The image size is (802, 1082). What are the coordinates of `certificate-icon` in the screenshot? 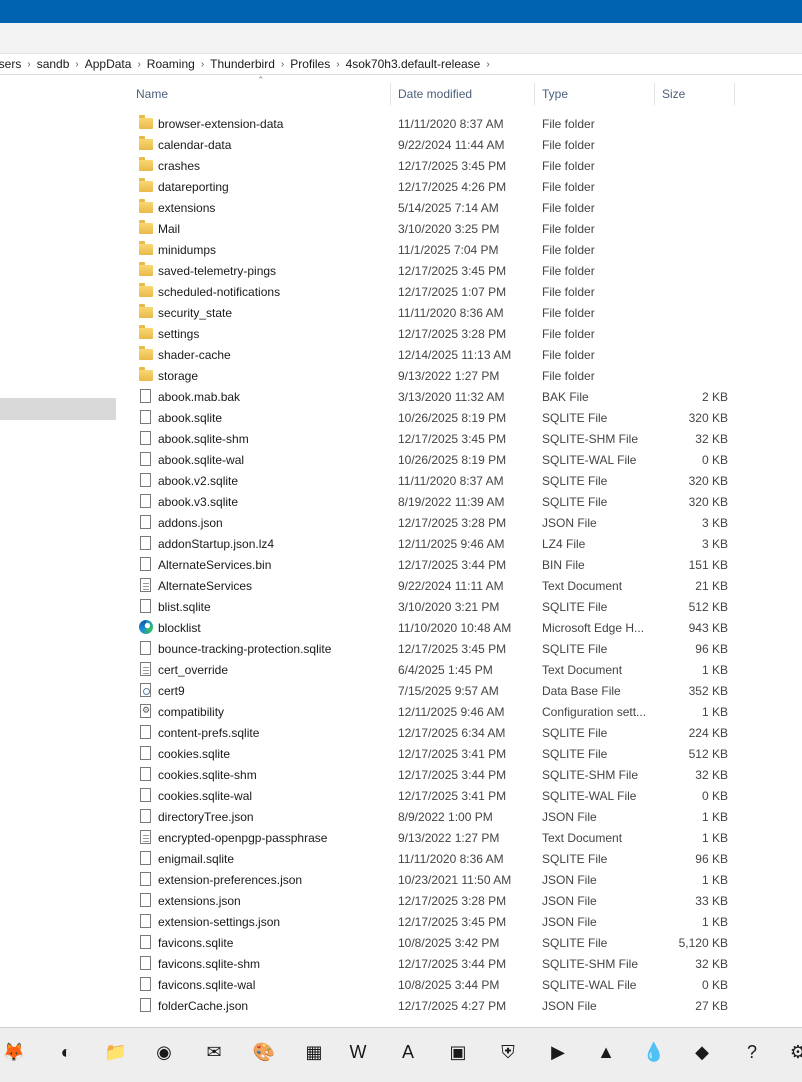 It's located at (145, 690).